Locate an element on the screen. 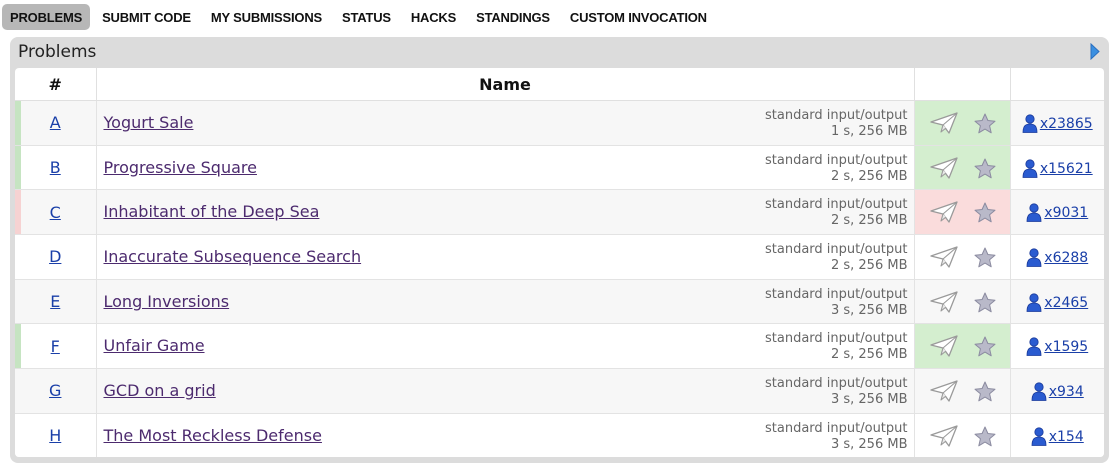  solved-count-link: x2465 is located at coordinates (1066, 303).